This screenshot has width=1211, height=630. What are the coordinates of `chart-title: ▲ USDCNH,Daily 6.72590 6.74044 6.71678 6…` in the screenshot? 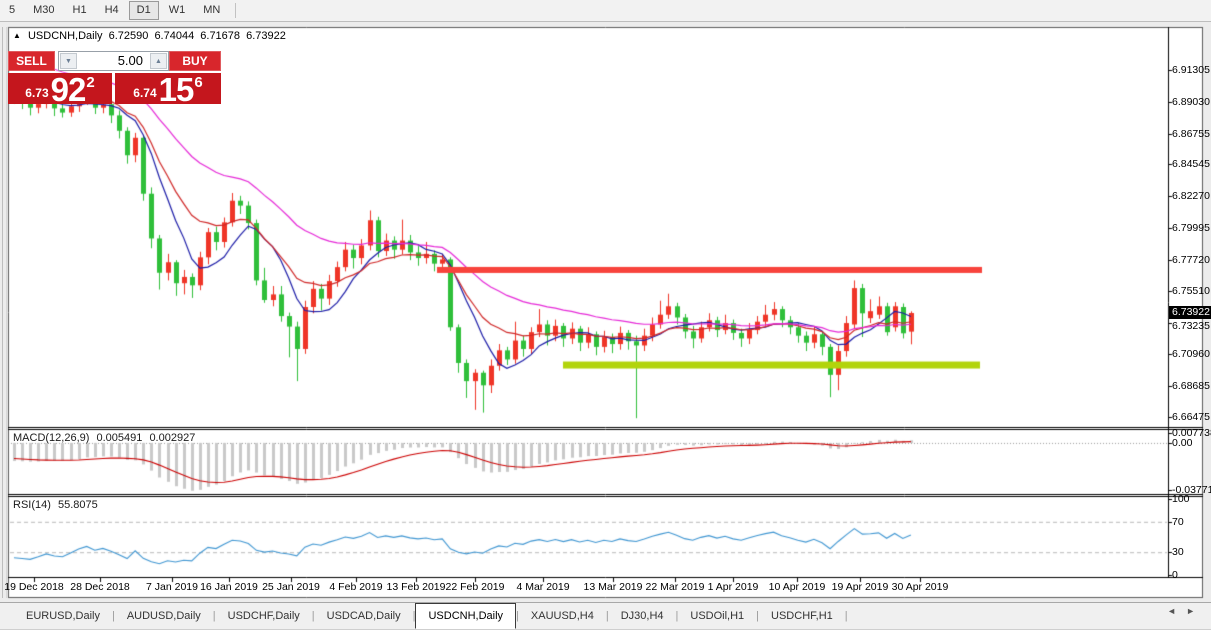 It's located at (151, 36).